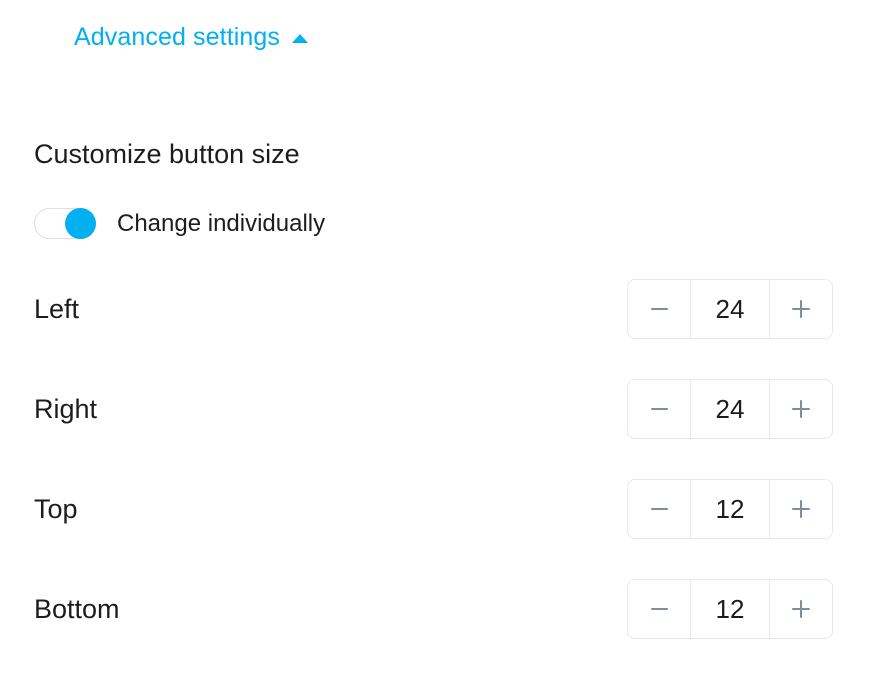  I want to click on bottom-stepper: 12, so click(730, 609).